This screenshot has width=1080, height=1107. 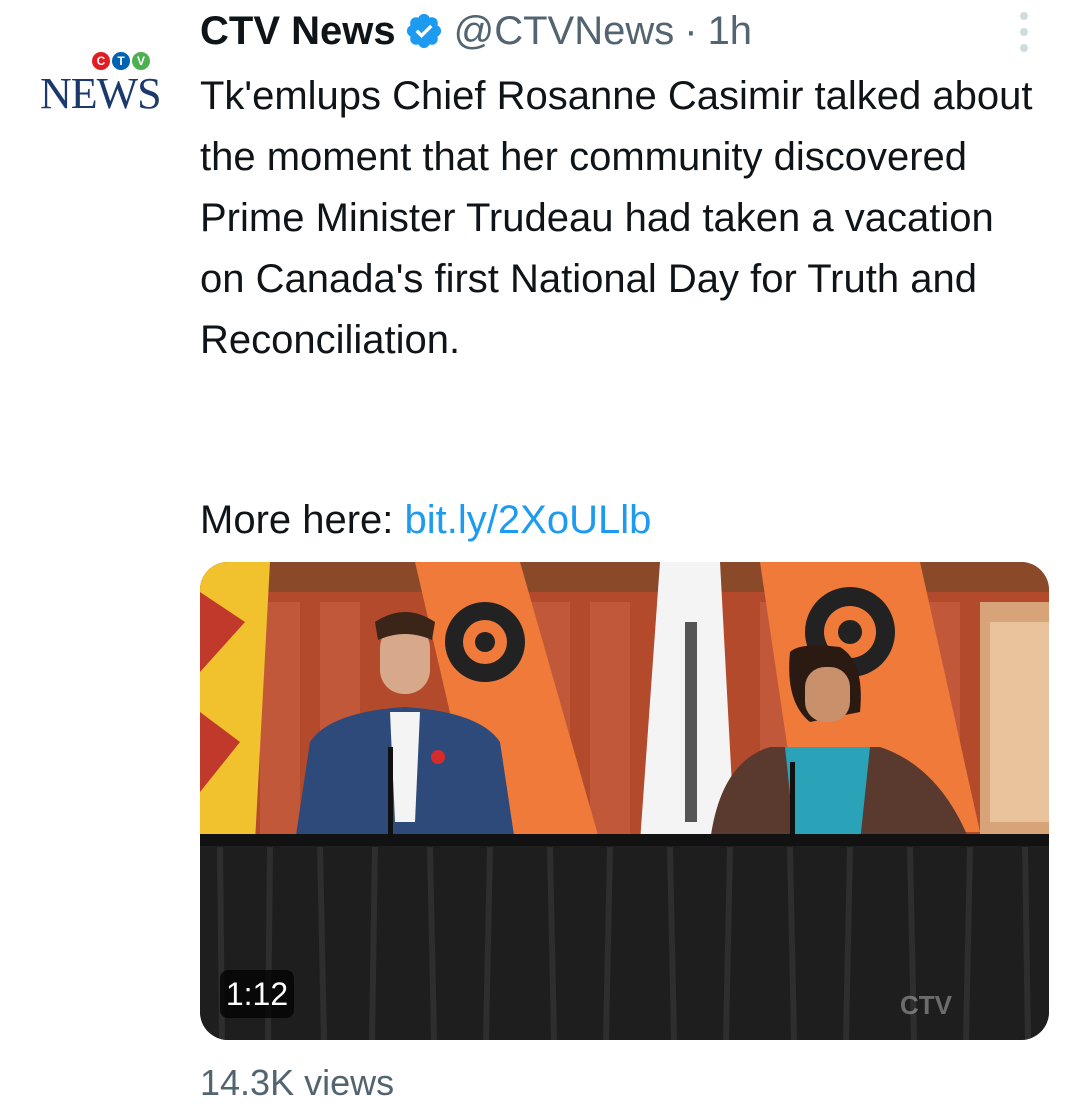 I want to click on timestamp: 1h, so click(x=730, y=31).